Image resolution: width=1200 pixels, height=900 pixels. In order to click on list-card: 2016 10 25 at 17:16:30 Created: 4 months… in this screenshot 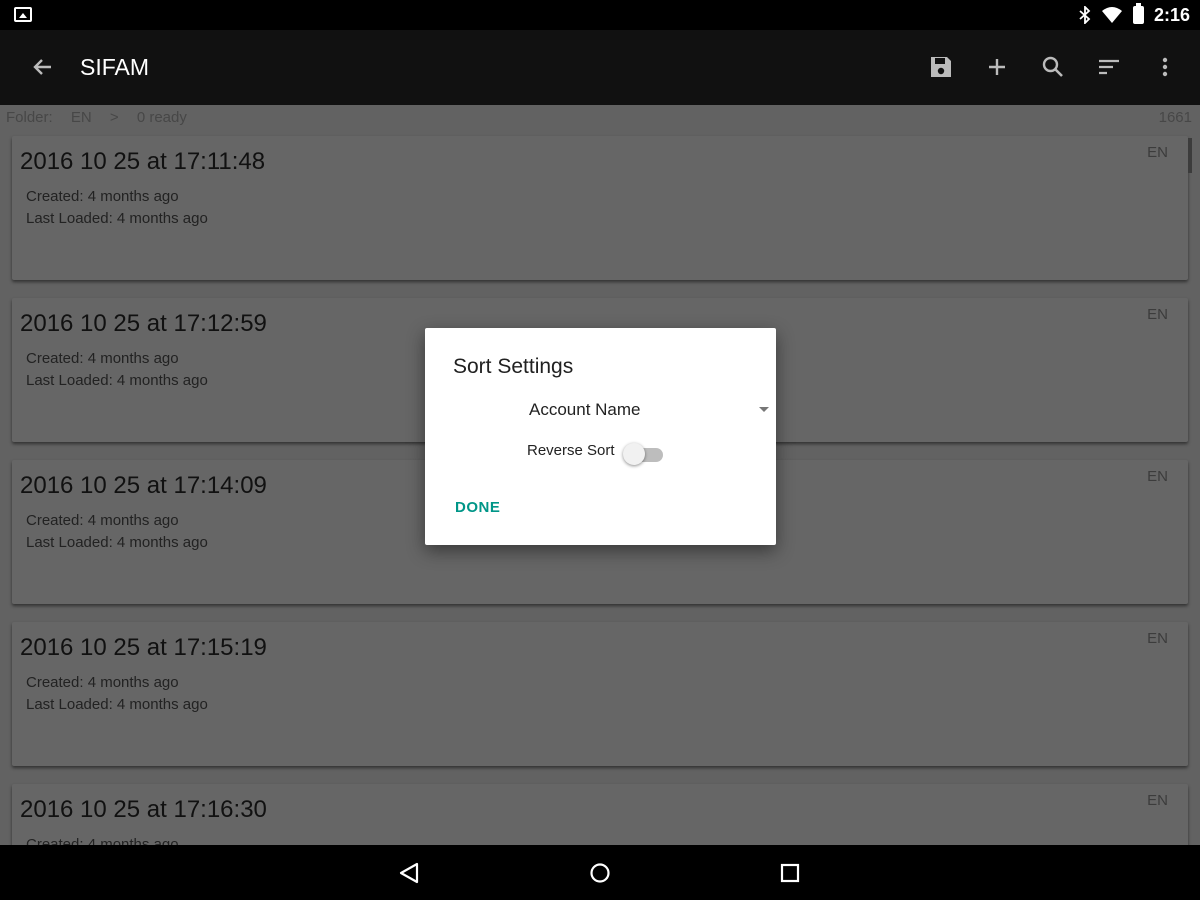, I will do `click(600, 814)`.